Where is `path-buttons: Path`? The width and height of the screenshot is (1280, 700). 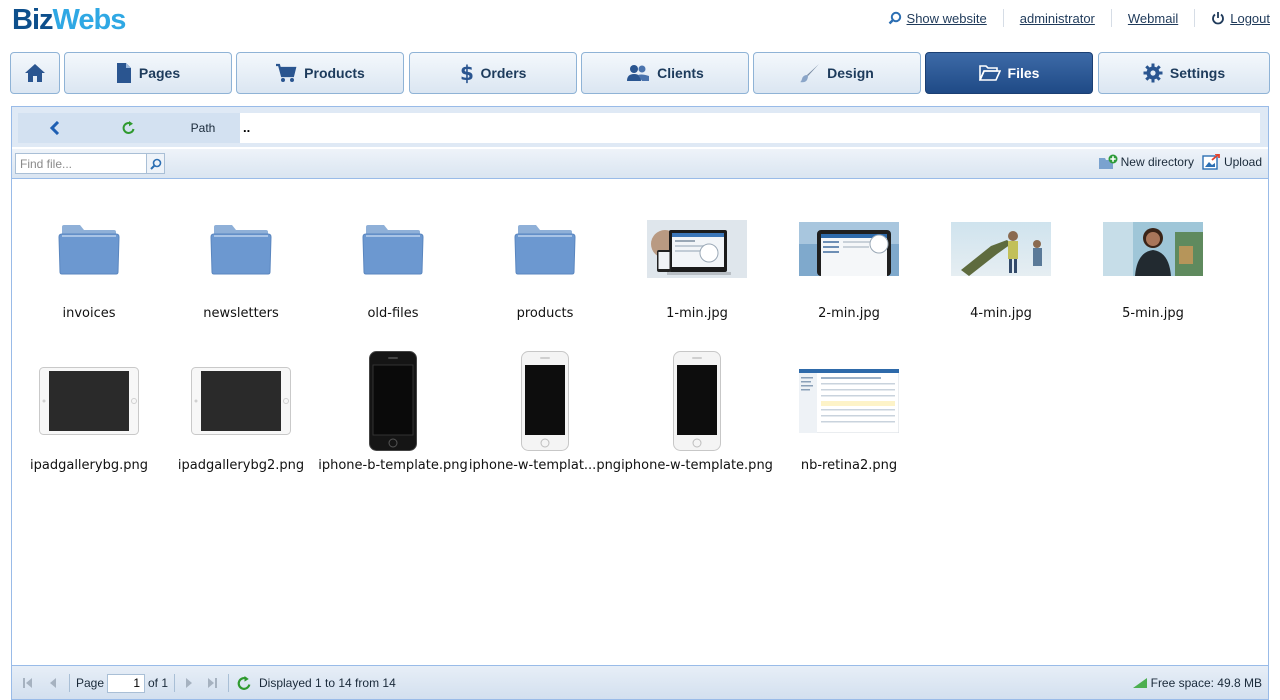 path-buttons: Path is located at coordinates (129, 128).